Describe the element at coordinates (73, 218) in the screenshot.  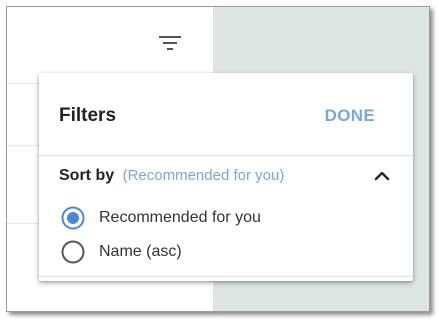
I see `radio-selected-icon` at that location.